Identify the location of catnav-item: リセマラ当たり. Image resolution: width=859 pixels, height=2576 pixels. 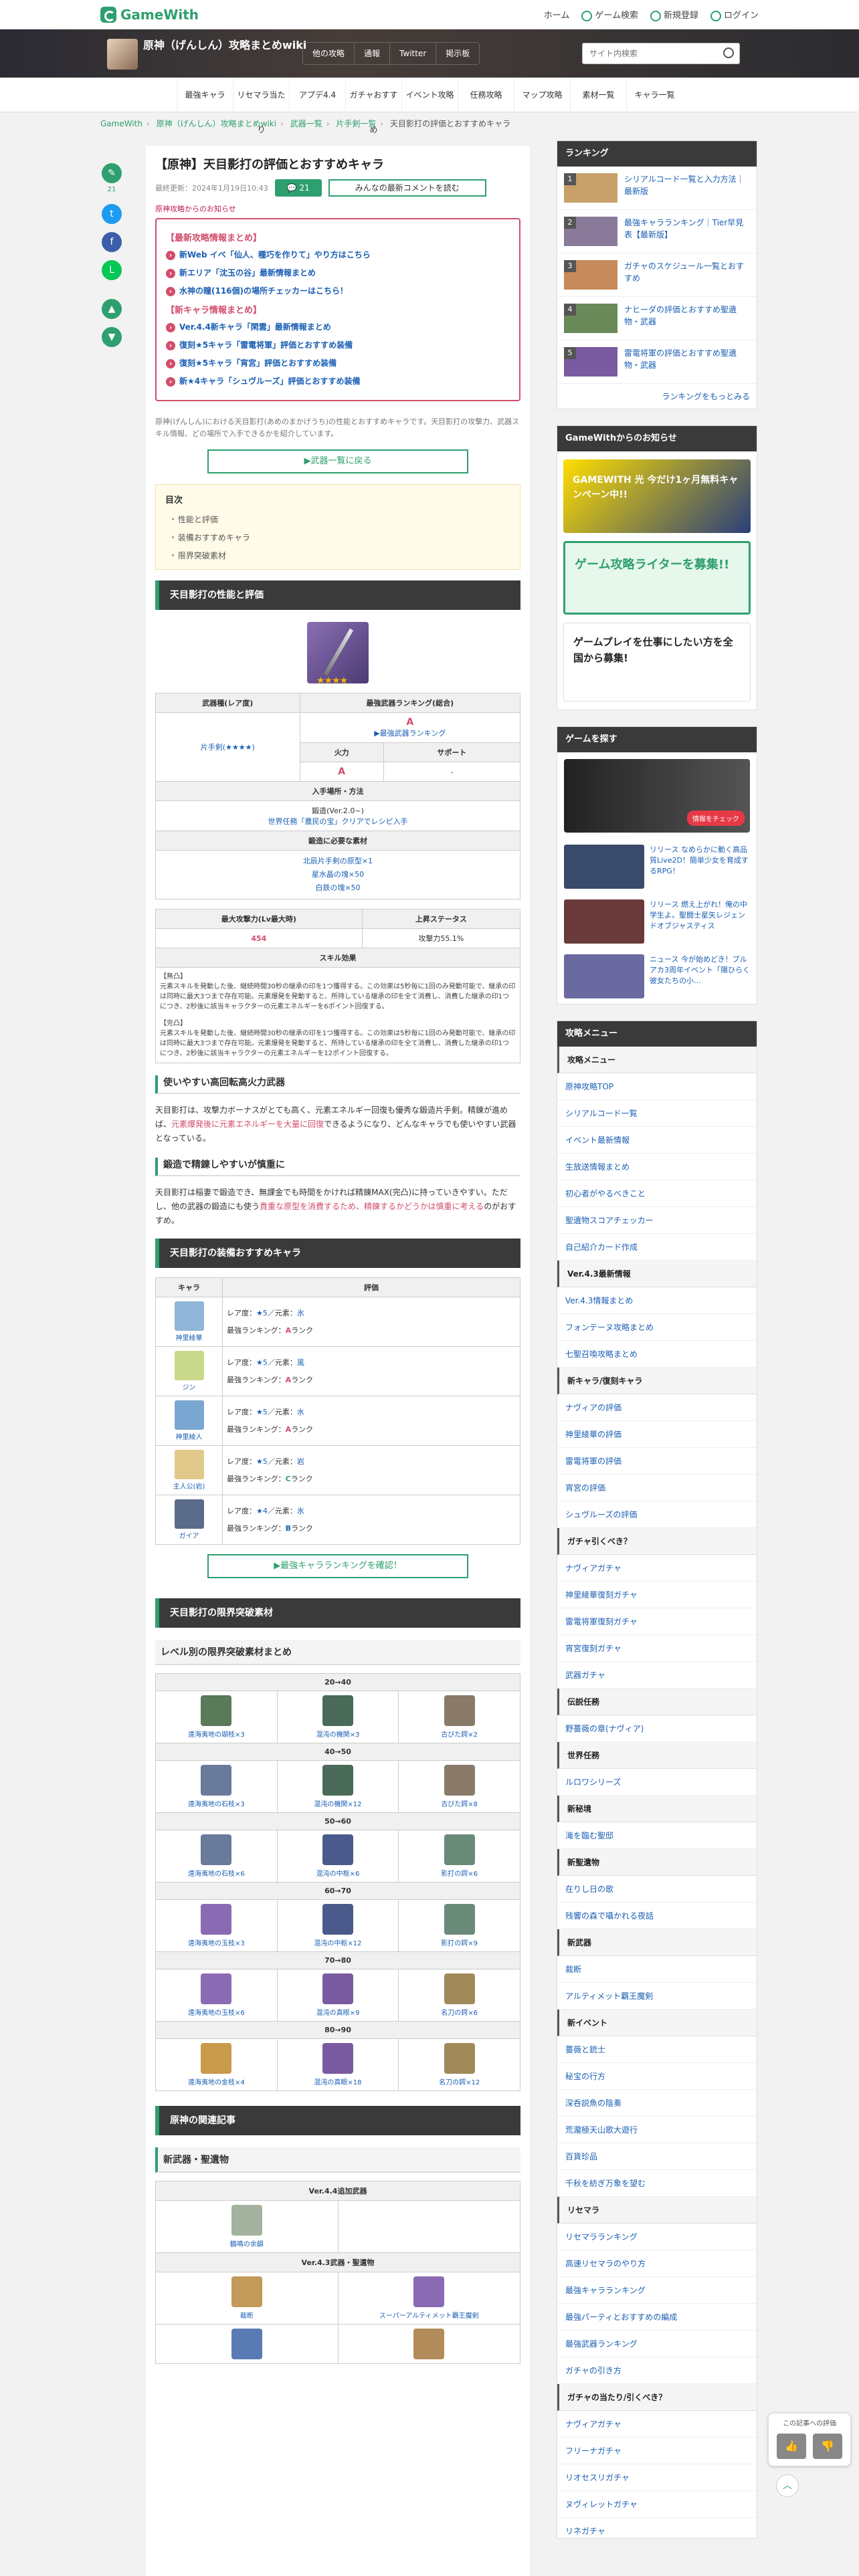
(261, 106).